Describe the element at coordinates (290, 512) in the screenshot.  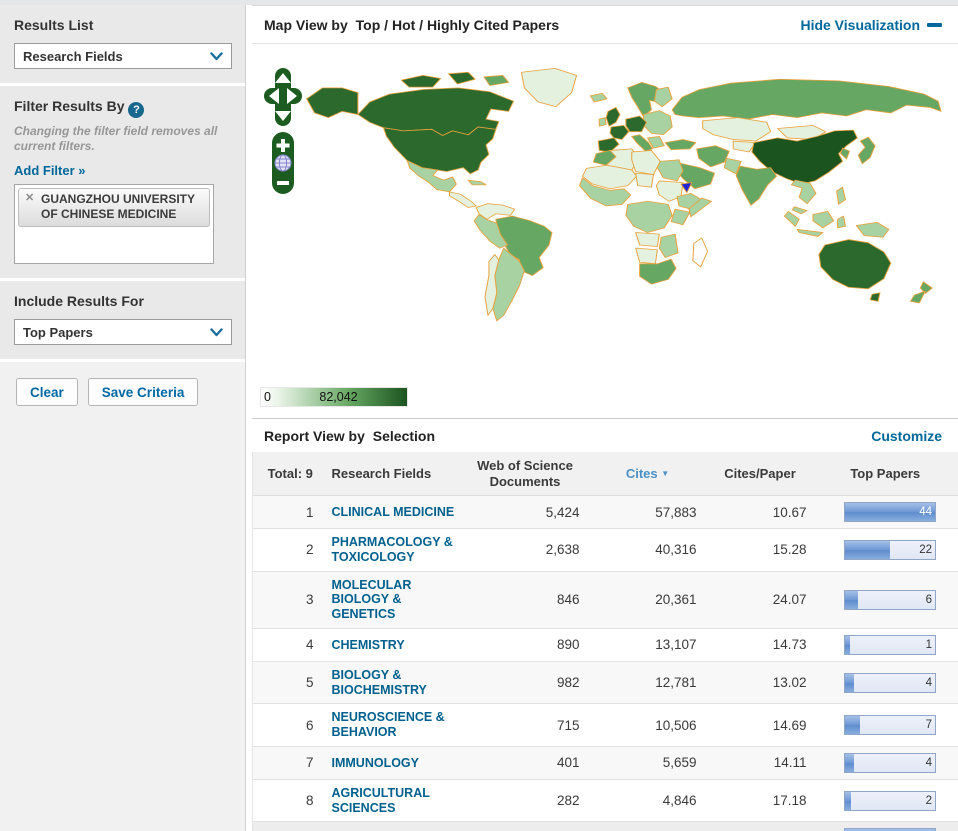
I see `rank-cell: 1` at that location.